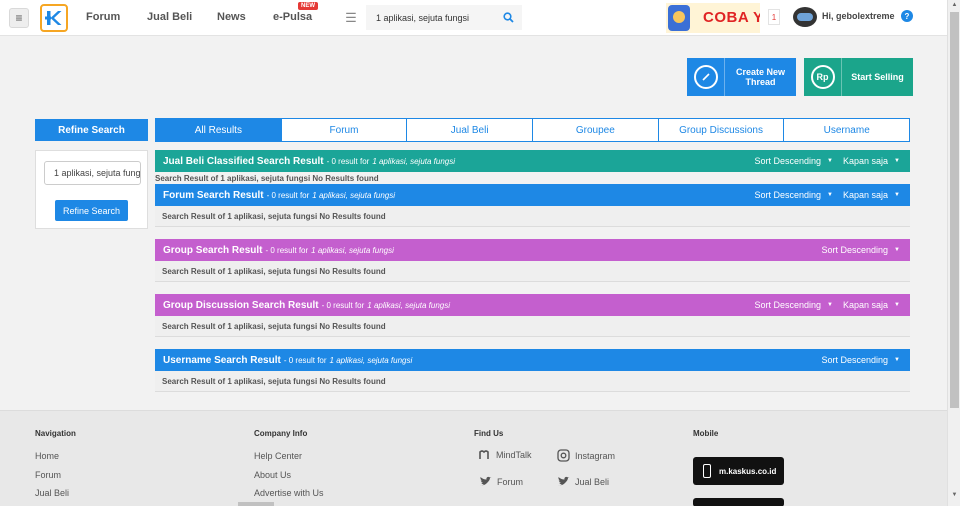 The height and width of the screenshot is (506, 960). Describe the element at coordinates (91, 210) in the screenshot. I see `refine-search-button: Refine Search` at that location.